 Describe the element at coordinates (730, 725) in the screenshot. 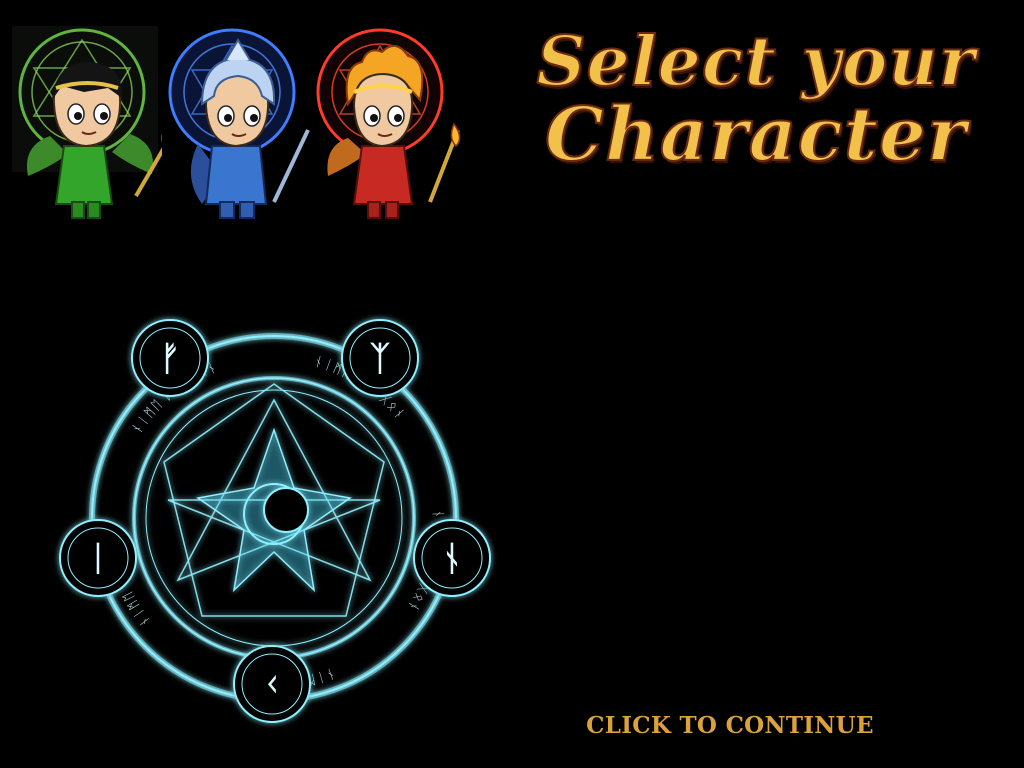

I see `click-to-continue-button: CLICK TO CONTINUE` at that location.